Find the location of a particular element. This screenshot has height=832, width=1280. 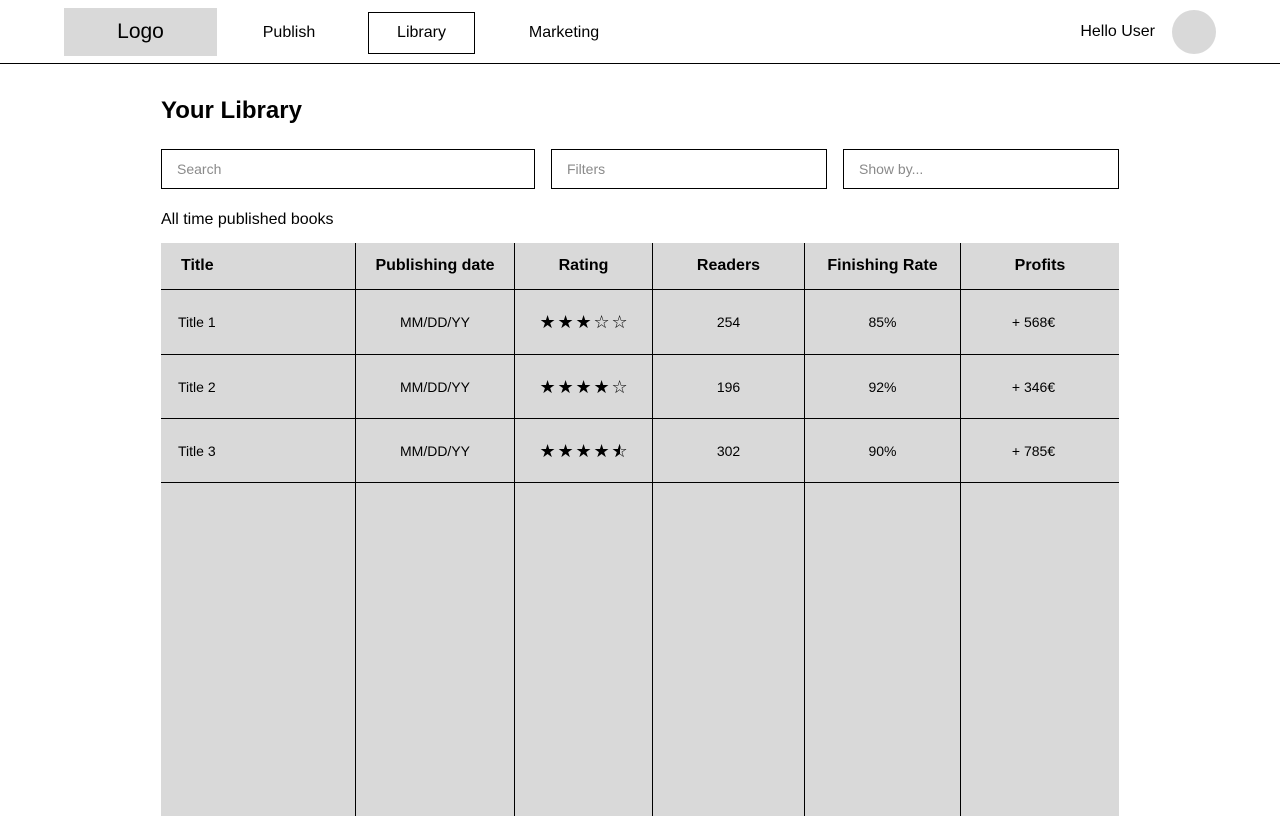

nav-publish: Publish is located at coordinates (289, 33).